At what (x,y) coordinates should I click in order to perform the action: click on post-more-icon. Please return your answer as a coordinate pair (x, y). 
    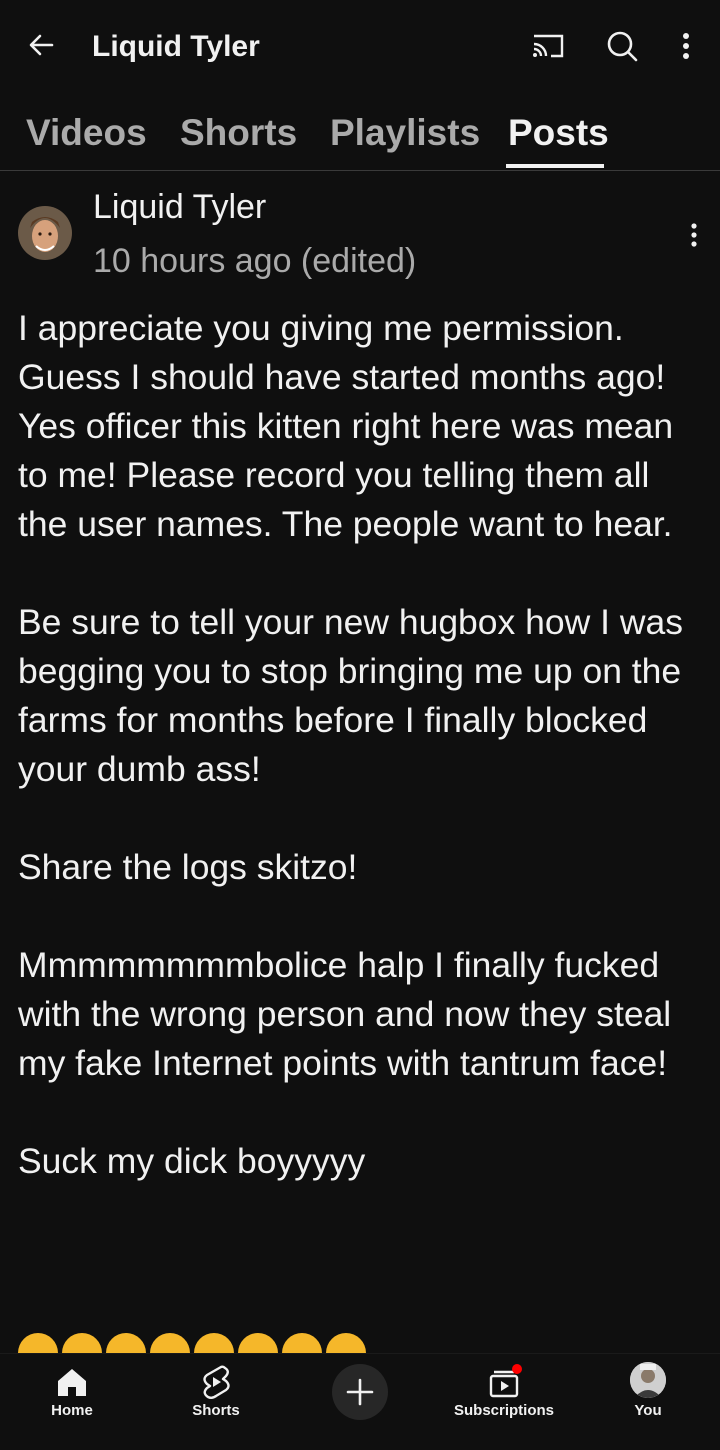
    Looking at the image, I should click on (694, 235).